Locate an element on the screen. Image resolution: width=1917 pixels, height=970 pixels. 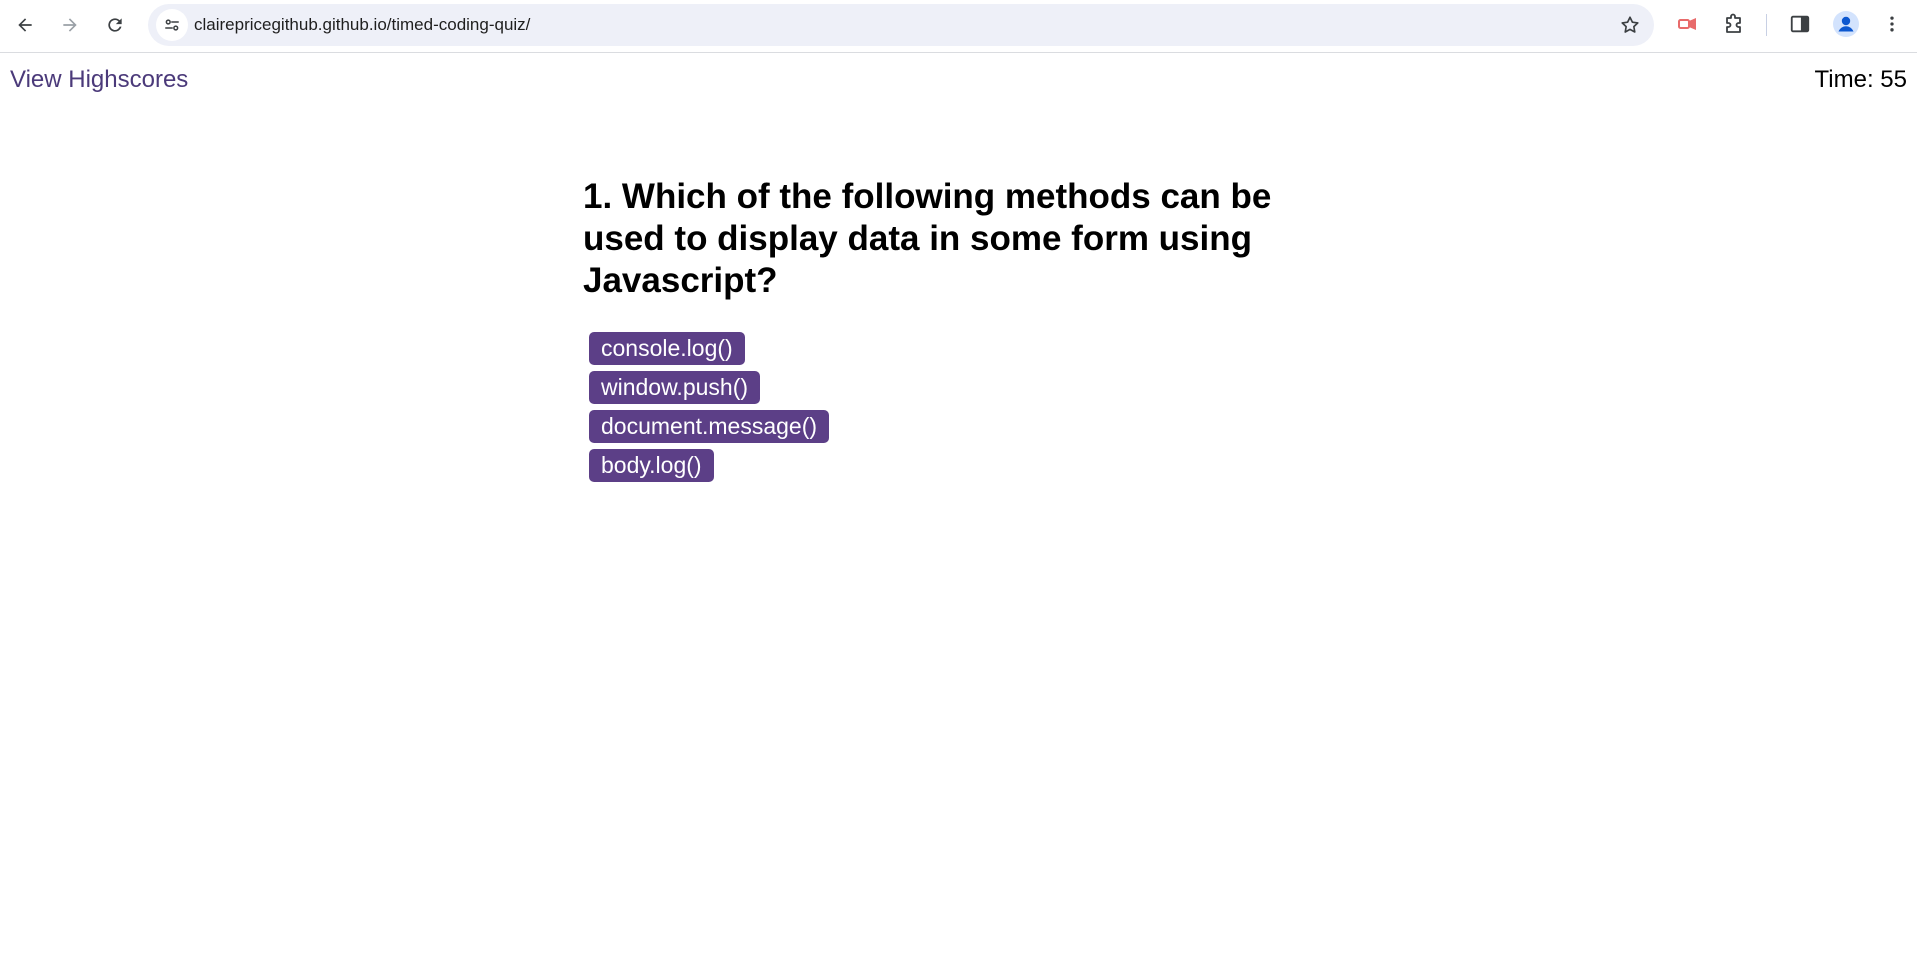
arrow-left-icon is located at coordinates (25, 25).